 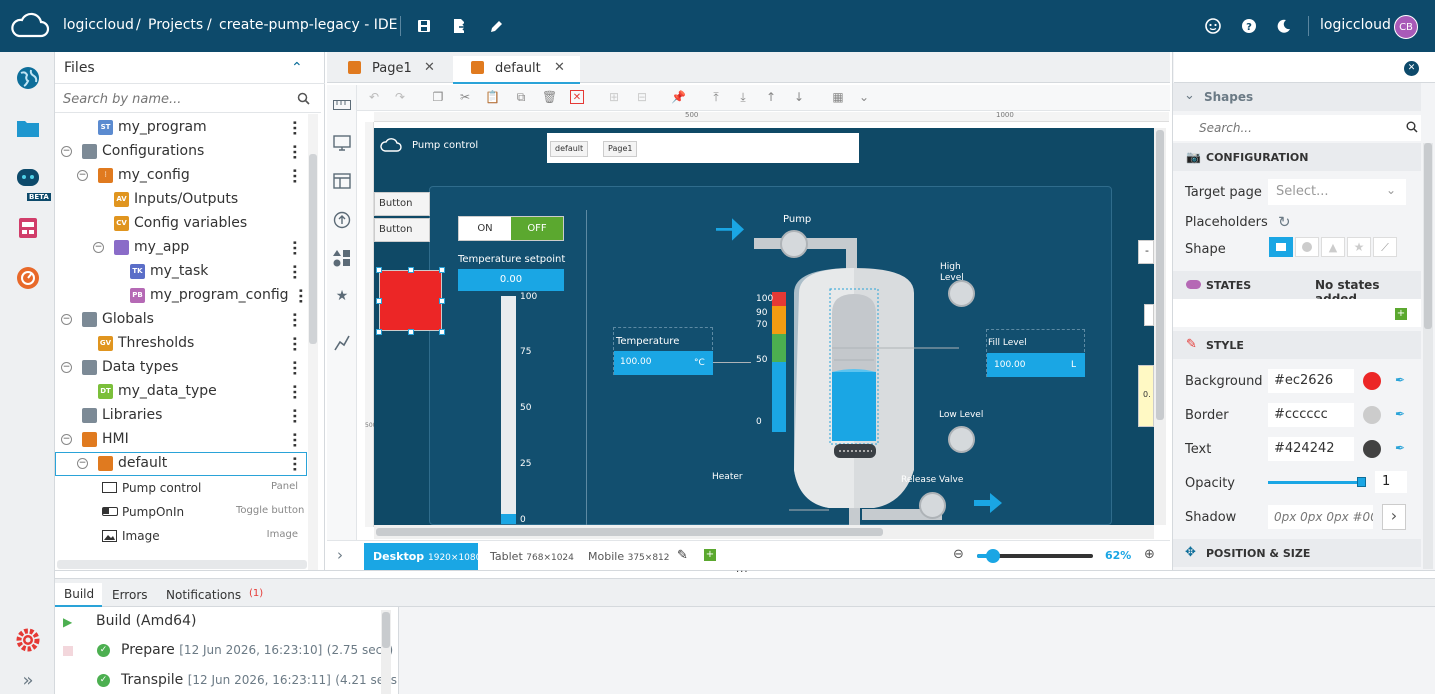 I want to click on tree-item-my-program-config: PB my_program_config ···, so click(x=183, y=296).